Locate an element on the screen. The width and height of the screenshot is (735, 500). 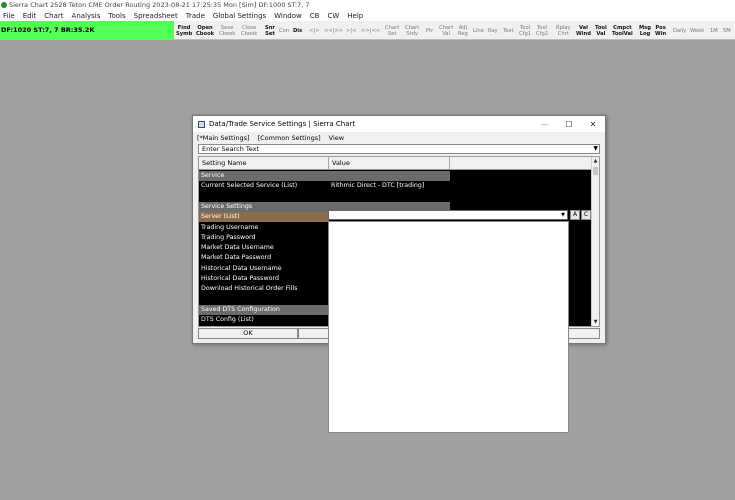
toolbar-button-open-cbook: Open Cbook is located at coordinates (205, 31).